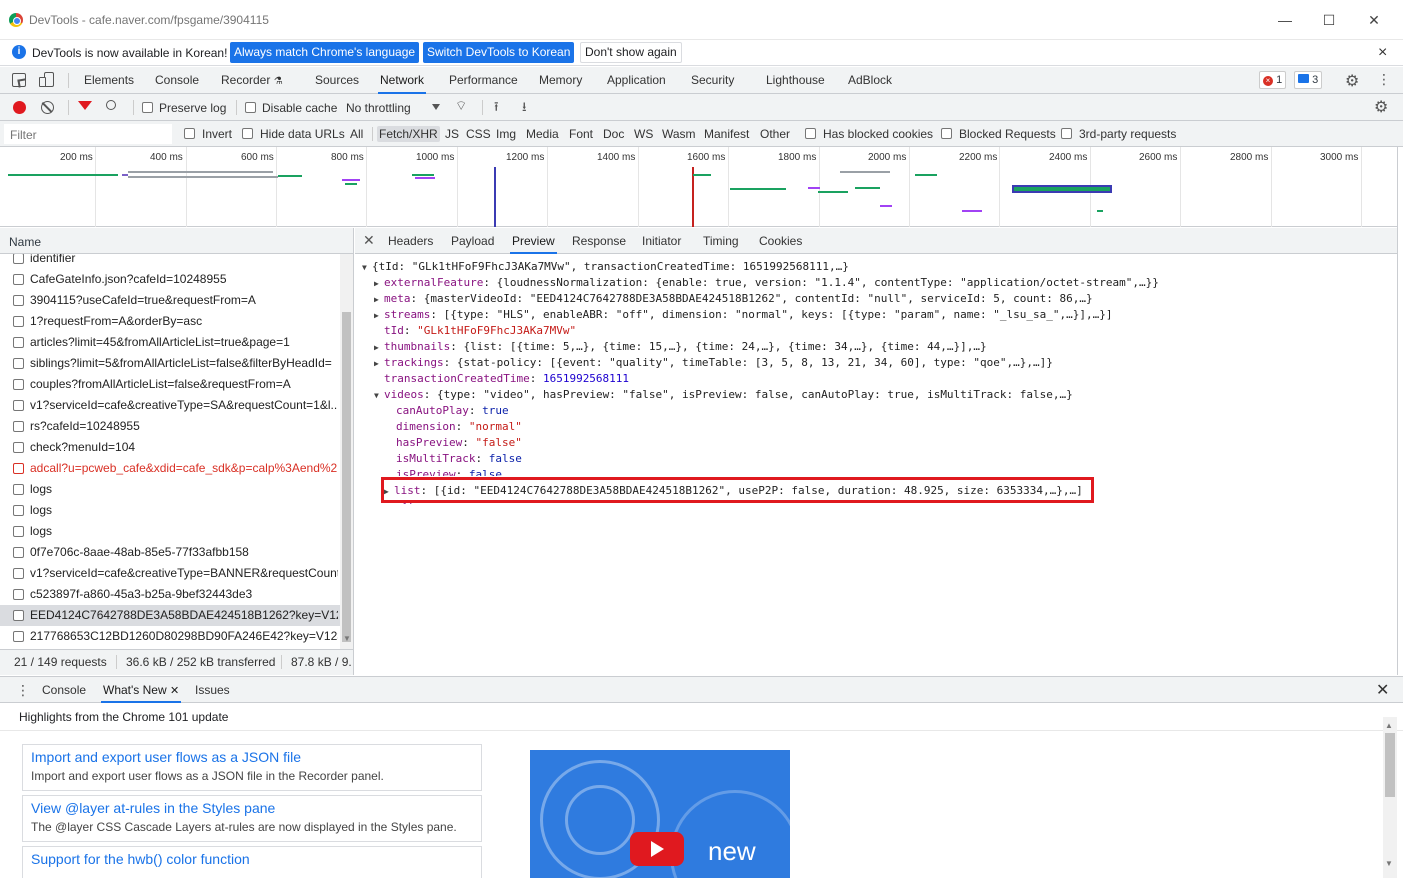 Image resolution: width=1403 pixels, height=878 pixels. I want to click on device-toolbar-icon, so click(47, 80).